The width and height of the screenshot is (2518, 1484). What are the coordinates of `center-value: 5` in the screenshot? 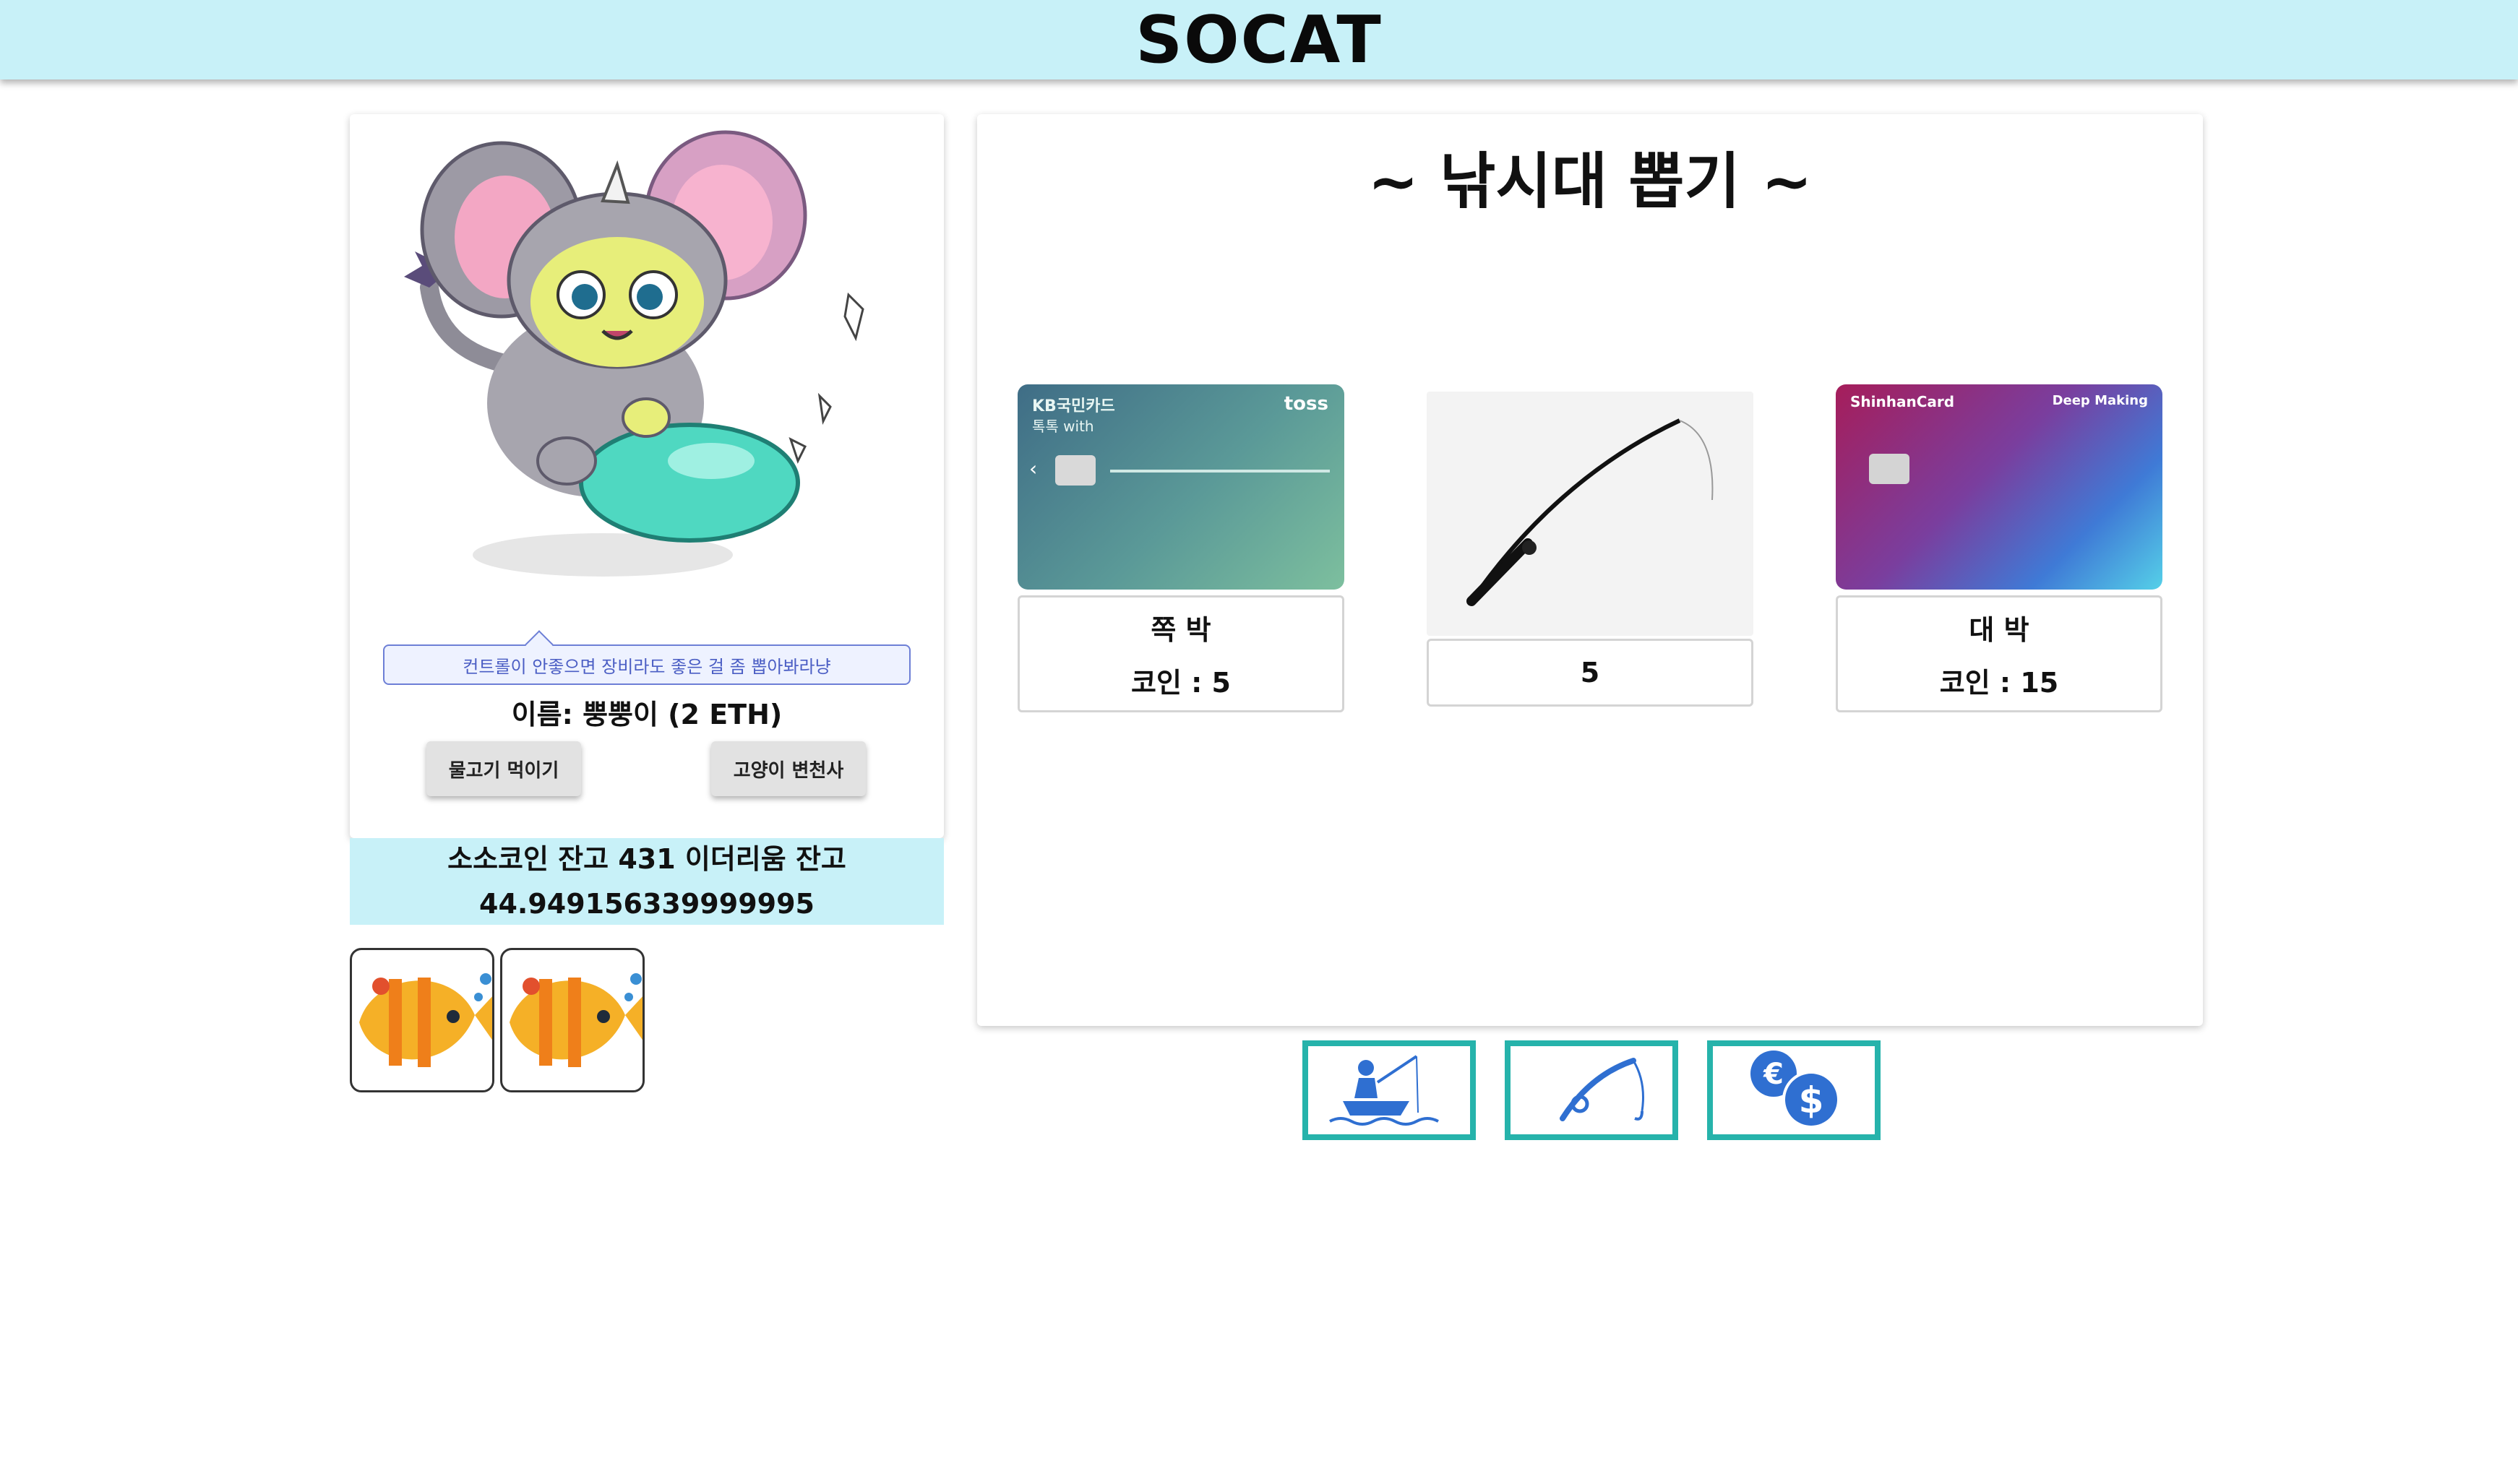 It's located at (1590, 673).